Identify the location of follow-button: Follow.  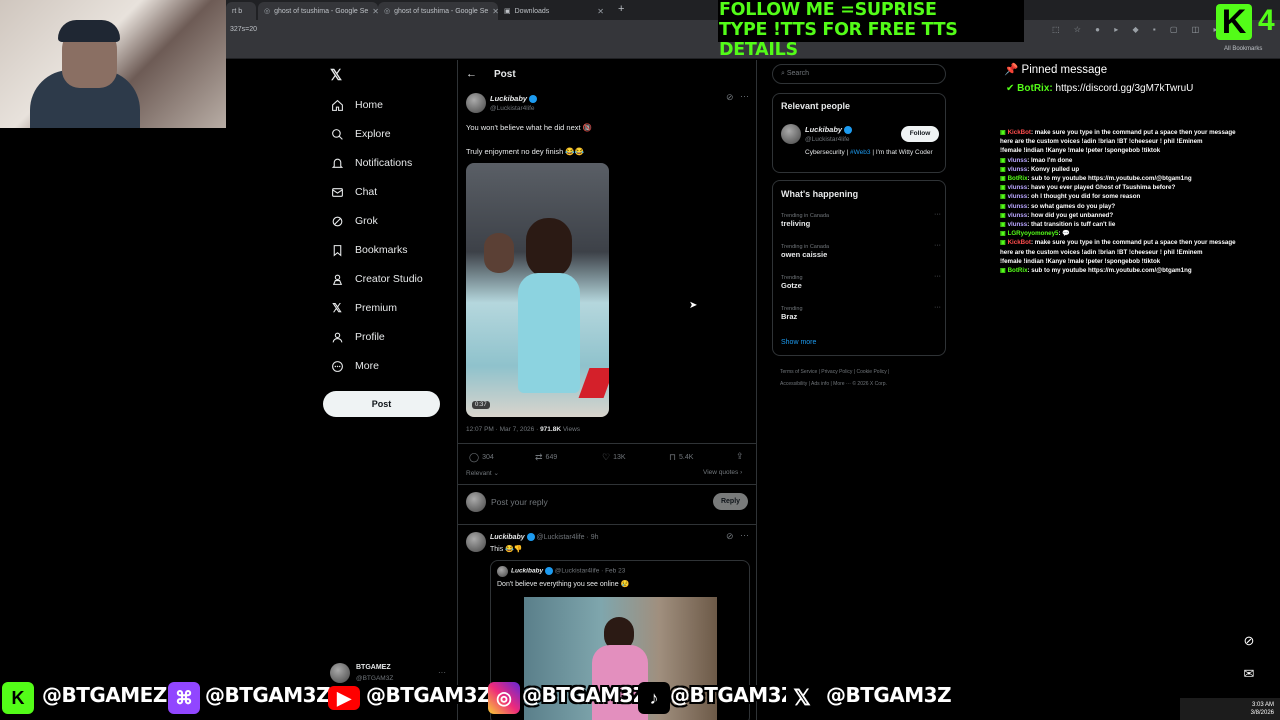
(920, 134).